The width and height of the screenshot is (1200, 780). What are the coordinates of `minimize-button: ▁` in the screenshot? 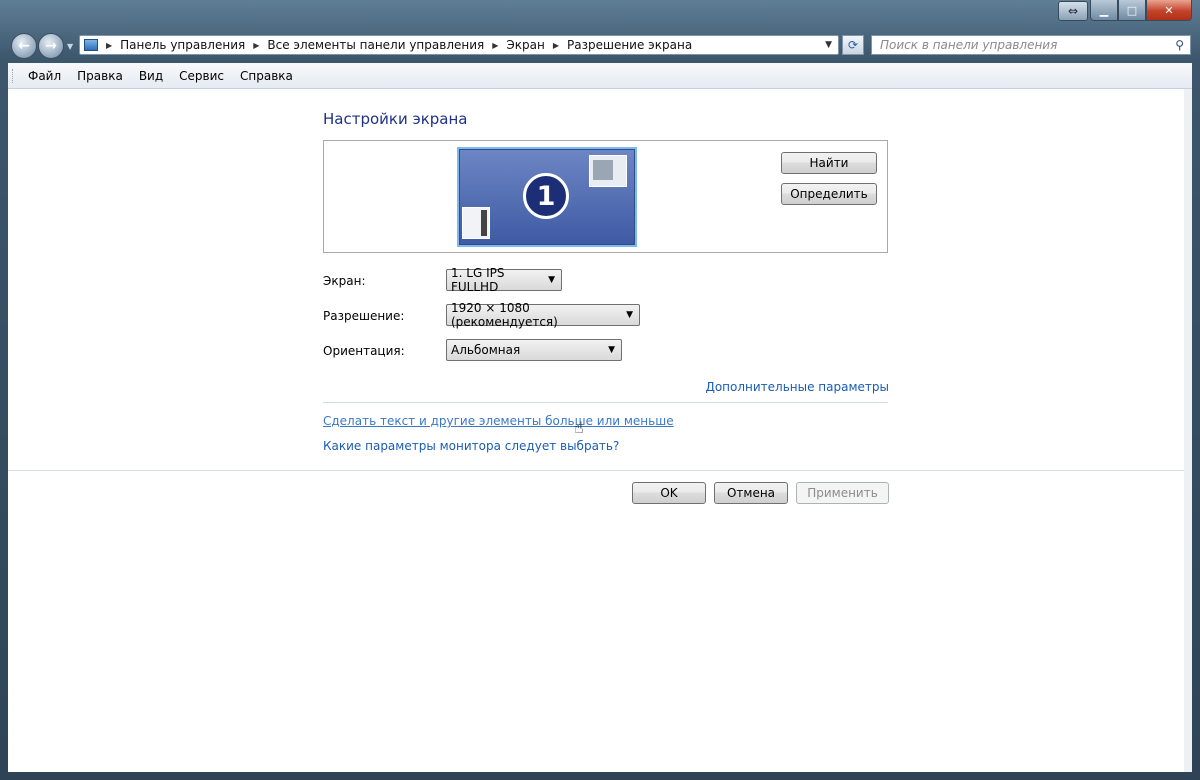 It's located at (1104, 10).